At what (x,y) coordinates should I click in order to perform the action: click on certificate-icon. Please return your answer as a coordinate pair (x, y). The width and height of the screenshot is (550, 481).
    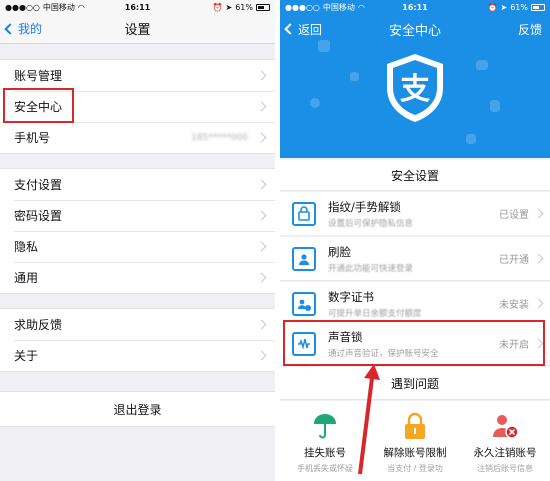
    Looking at the image, I should click on (304, 303).